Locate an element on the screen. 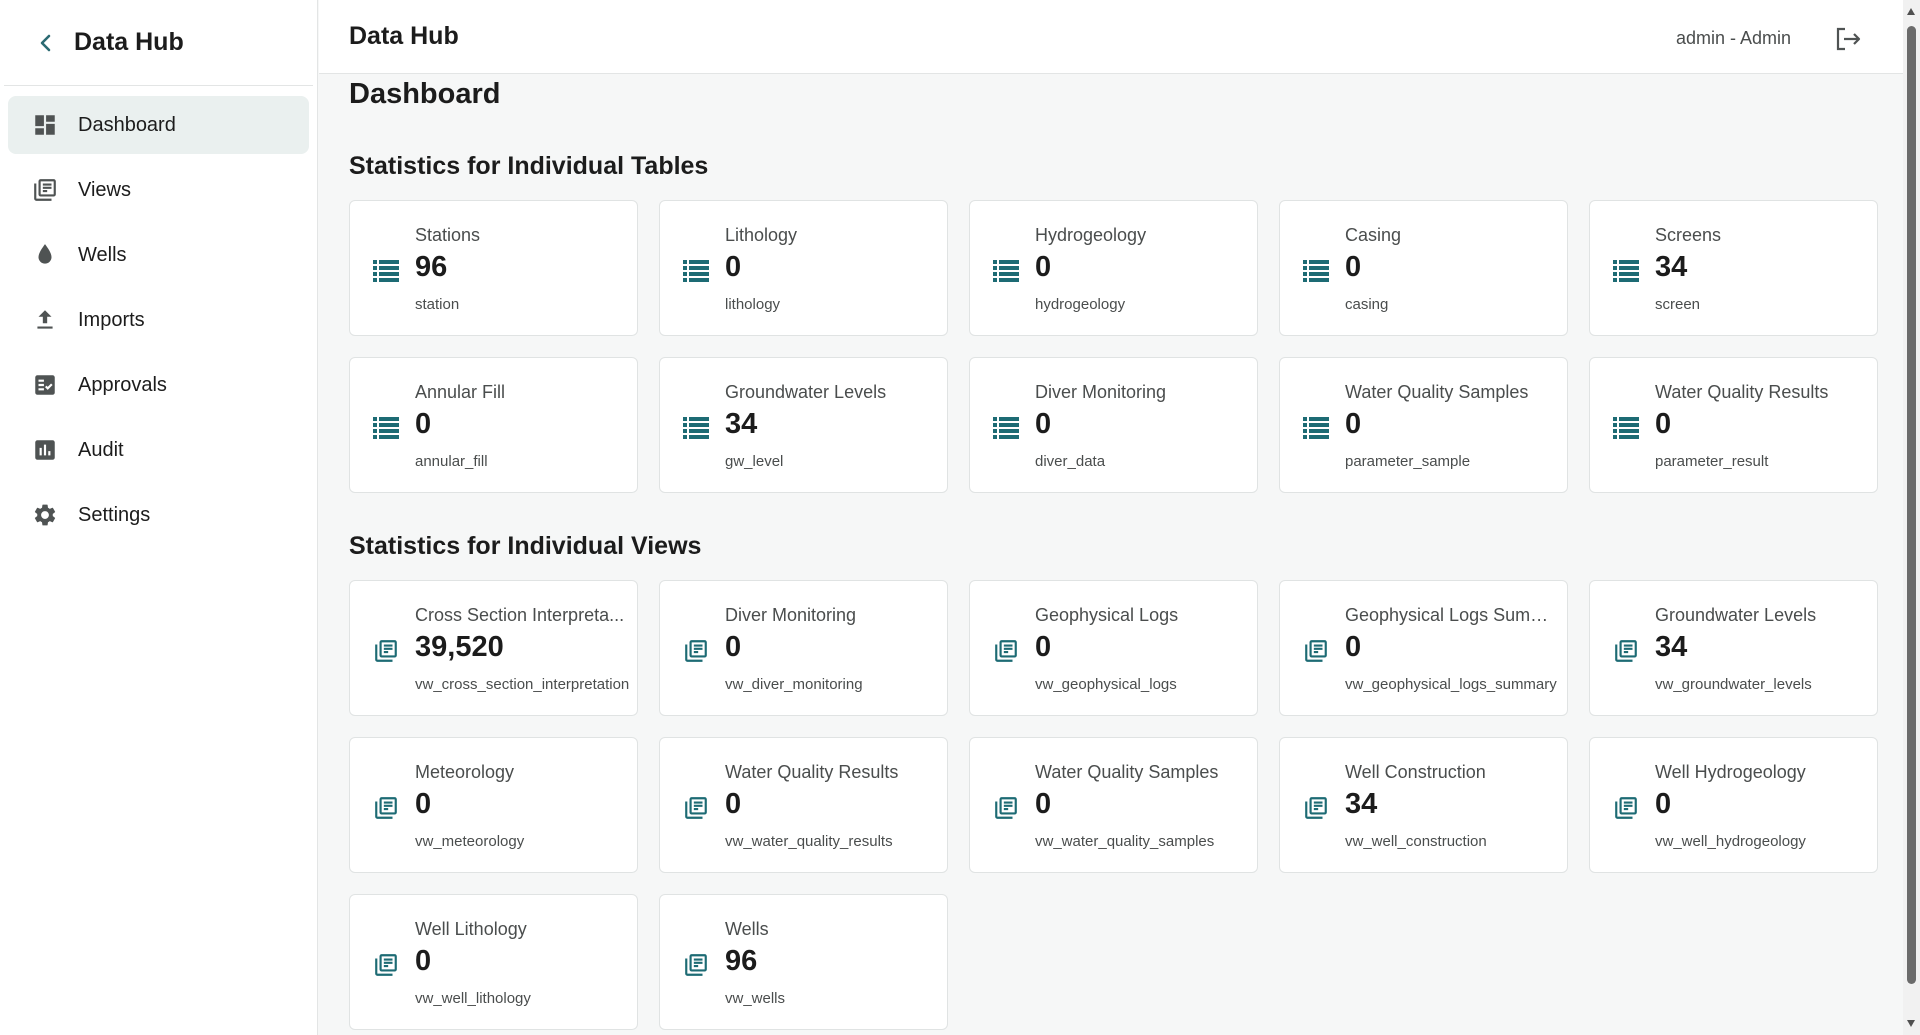 This screenshot has width=1920, height=1035. sidebar-nav: Dashboard Views Wells Imports Approvals is located at coordinates (158, 323).